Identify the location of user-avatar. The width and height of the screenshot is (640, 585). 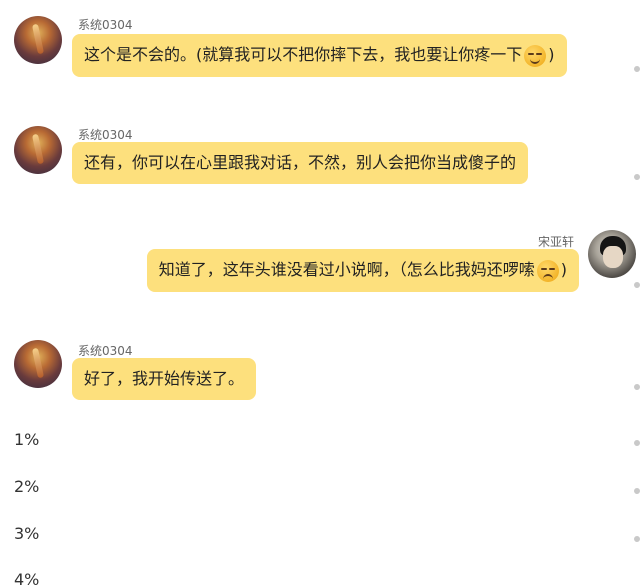
(612, 254).